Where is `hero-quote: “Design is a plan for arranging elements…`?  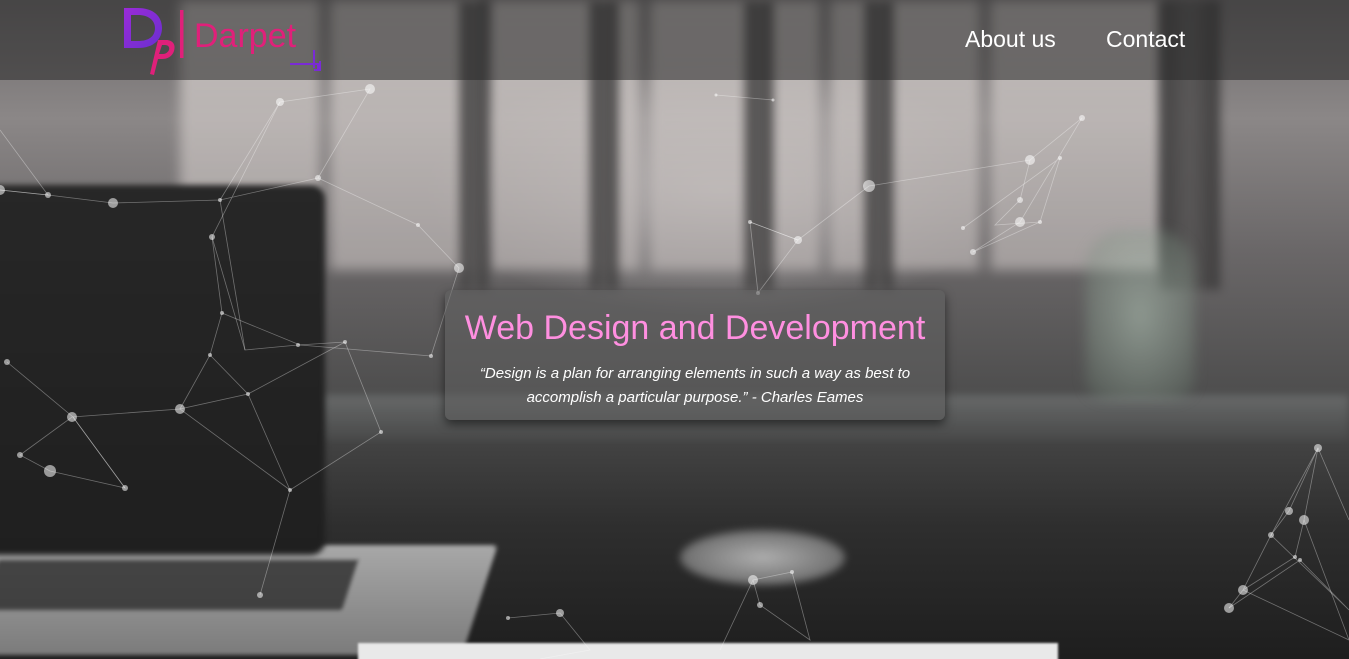
hero-quote: “Design is a plan for arranging elements… is located at coordinates (695, 385).